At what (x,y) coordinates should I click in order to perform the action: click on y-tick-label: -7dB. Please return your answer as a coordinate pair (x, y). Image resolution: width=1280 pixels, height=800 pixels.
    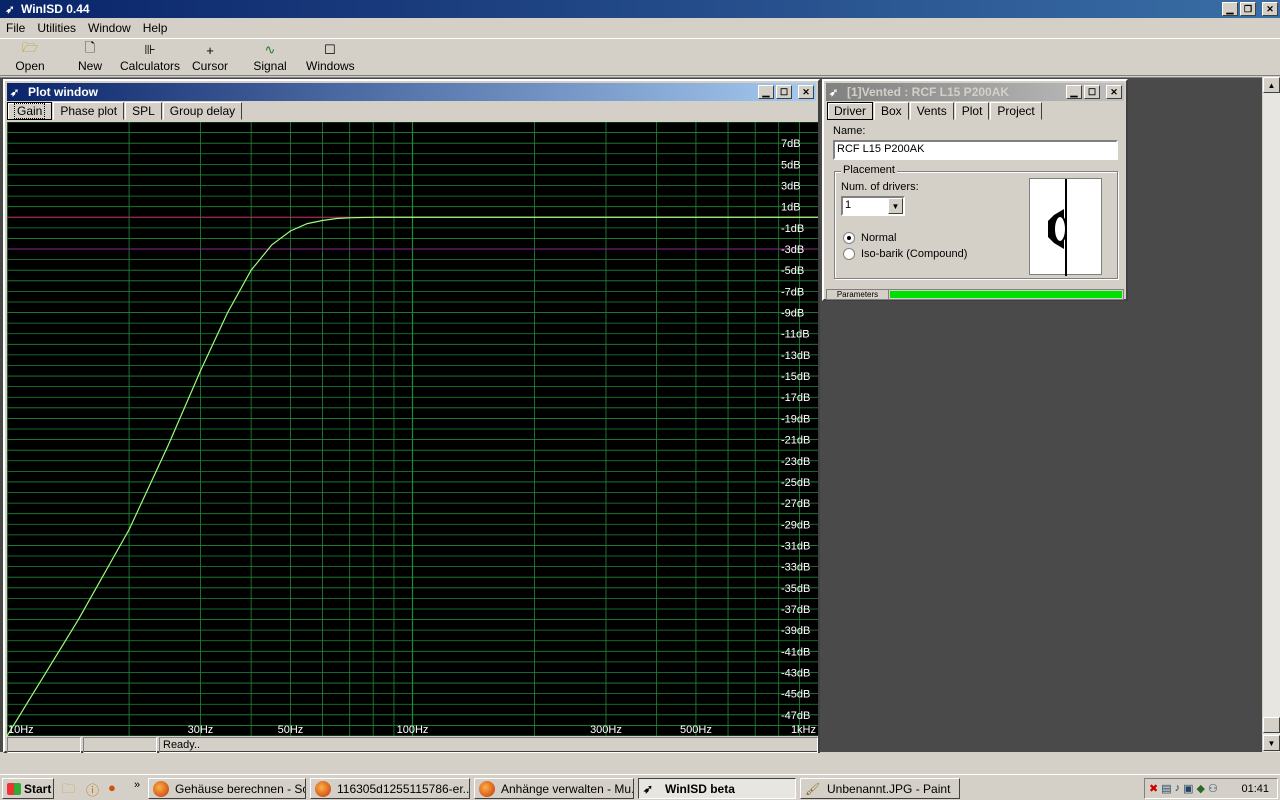
    Looking at the image, I should click on (792, 292).